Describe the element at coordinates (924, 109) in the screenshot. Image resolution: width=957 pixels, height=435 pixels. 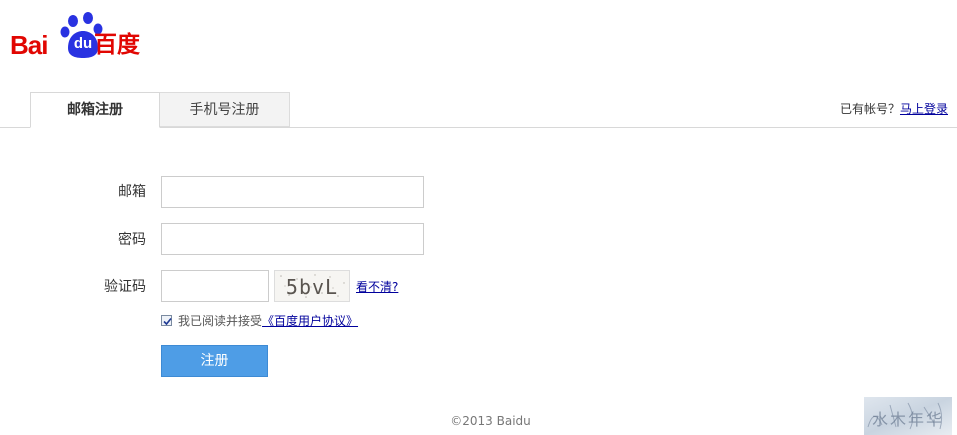
I see `login-link: 马上登录` at that location.